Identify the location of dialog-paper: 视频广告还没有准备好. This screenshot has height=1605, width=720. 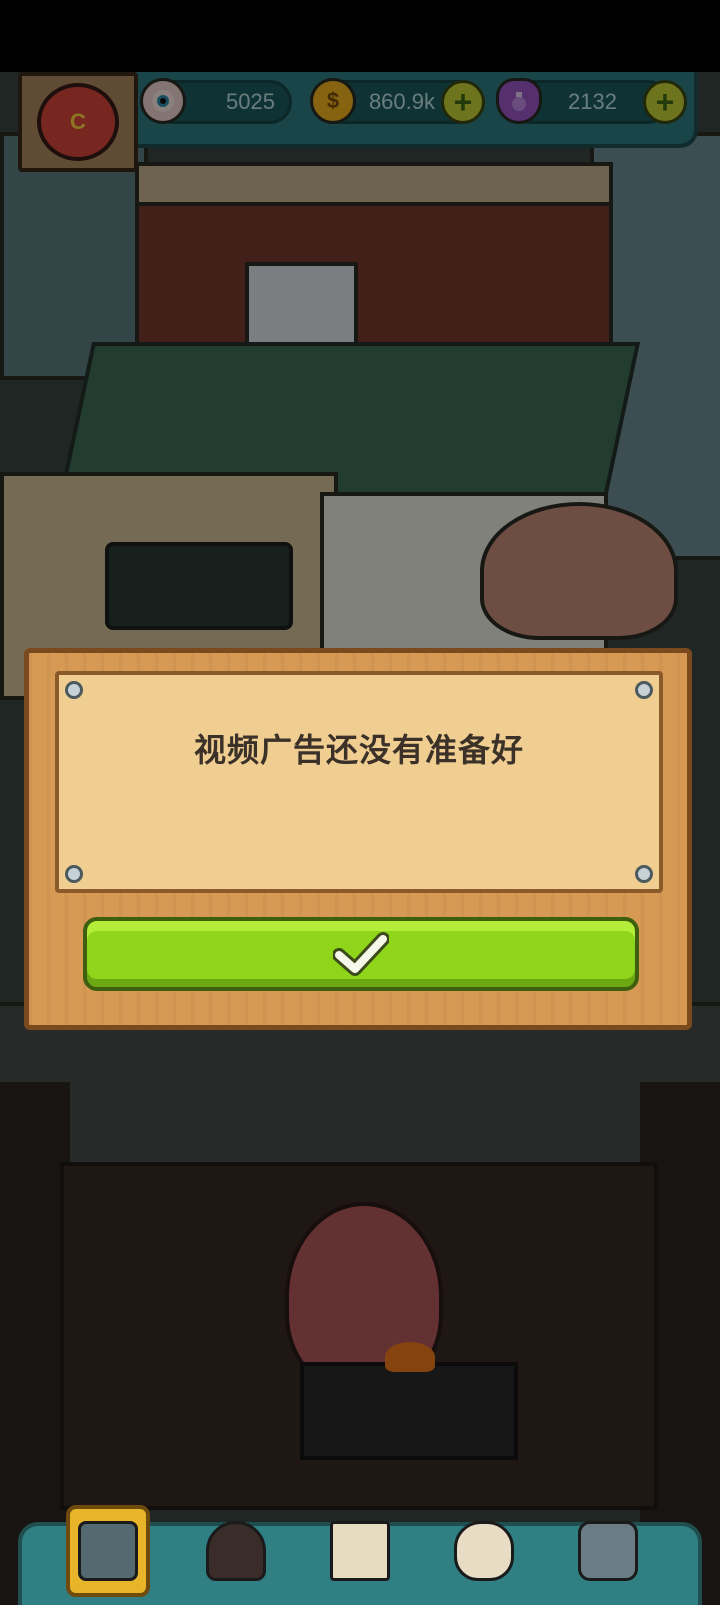
(359, 782).